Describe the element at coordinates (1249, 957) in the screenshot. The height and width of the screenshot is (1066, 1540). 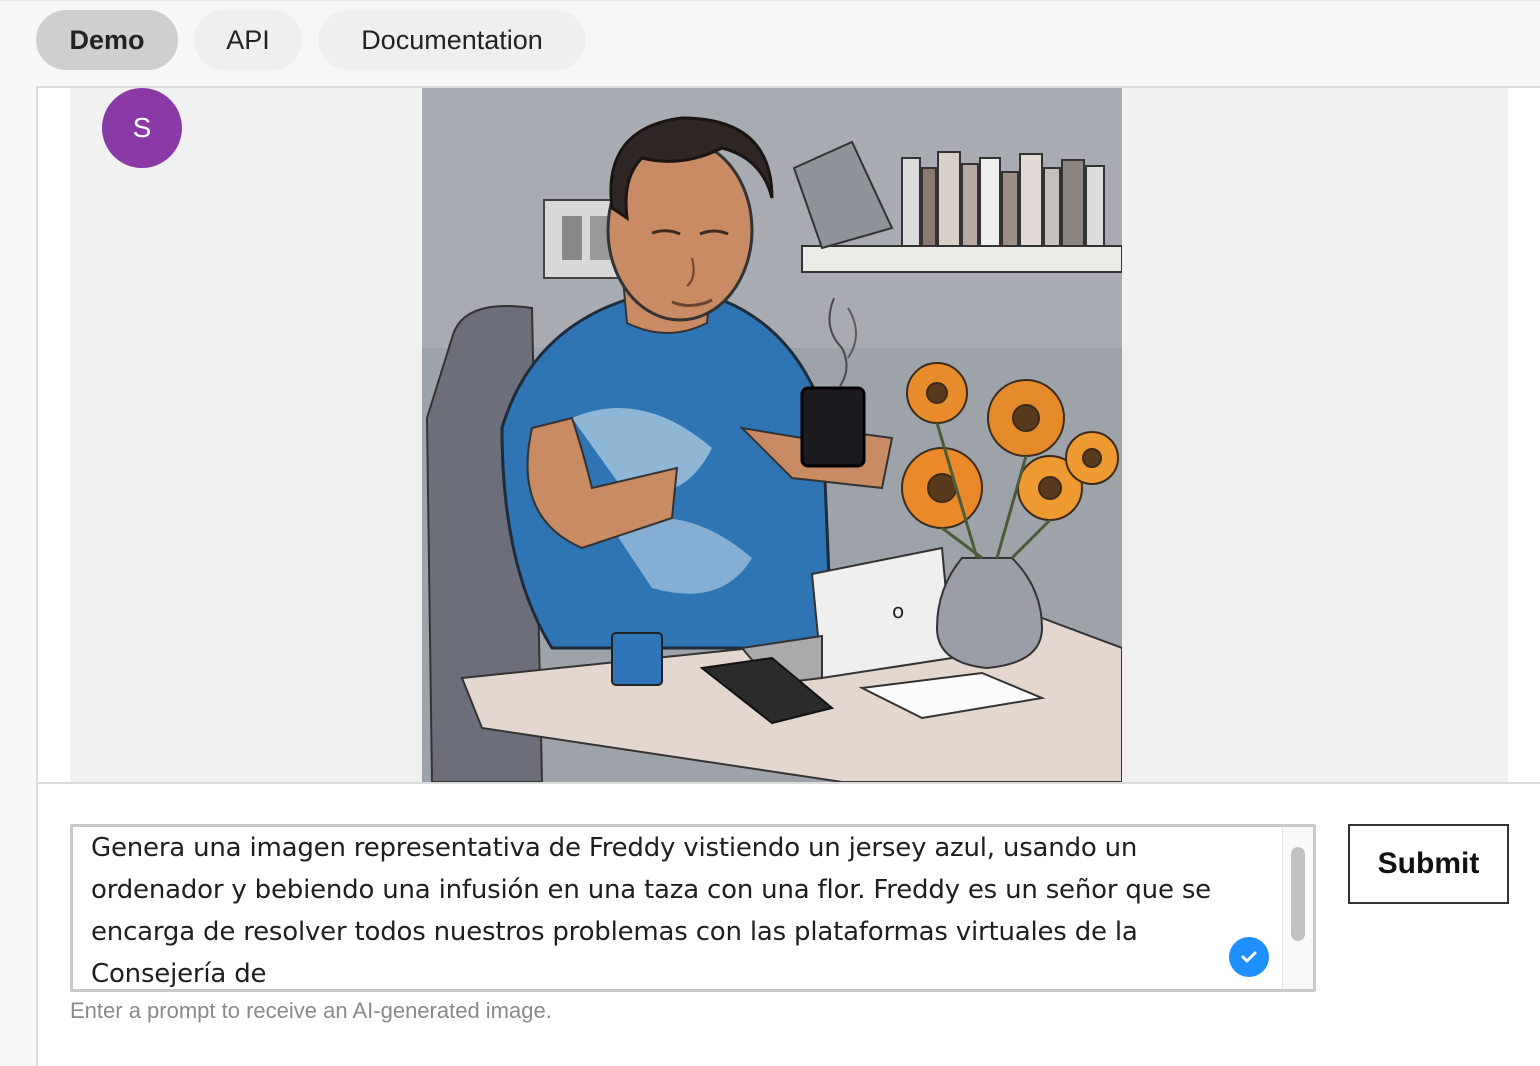
I see `check-icon` at that location.